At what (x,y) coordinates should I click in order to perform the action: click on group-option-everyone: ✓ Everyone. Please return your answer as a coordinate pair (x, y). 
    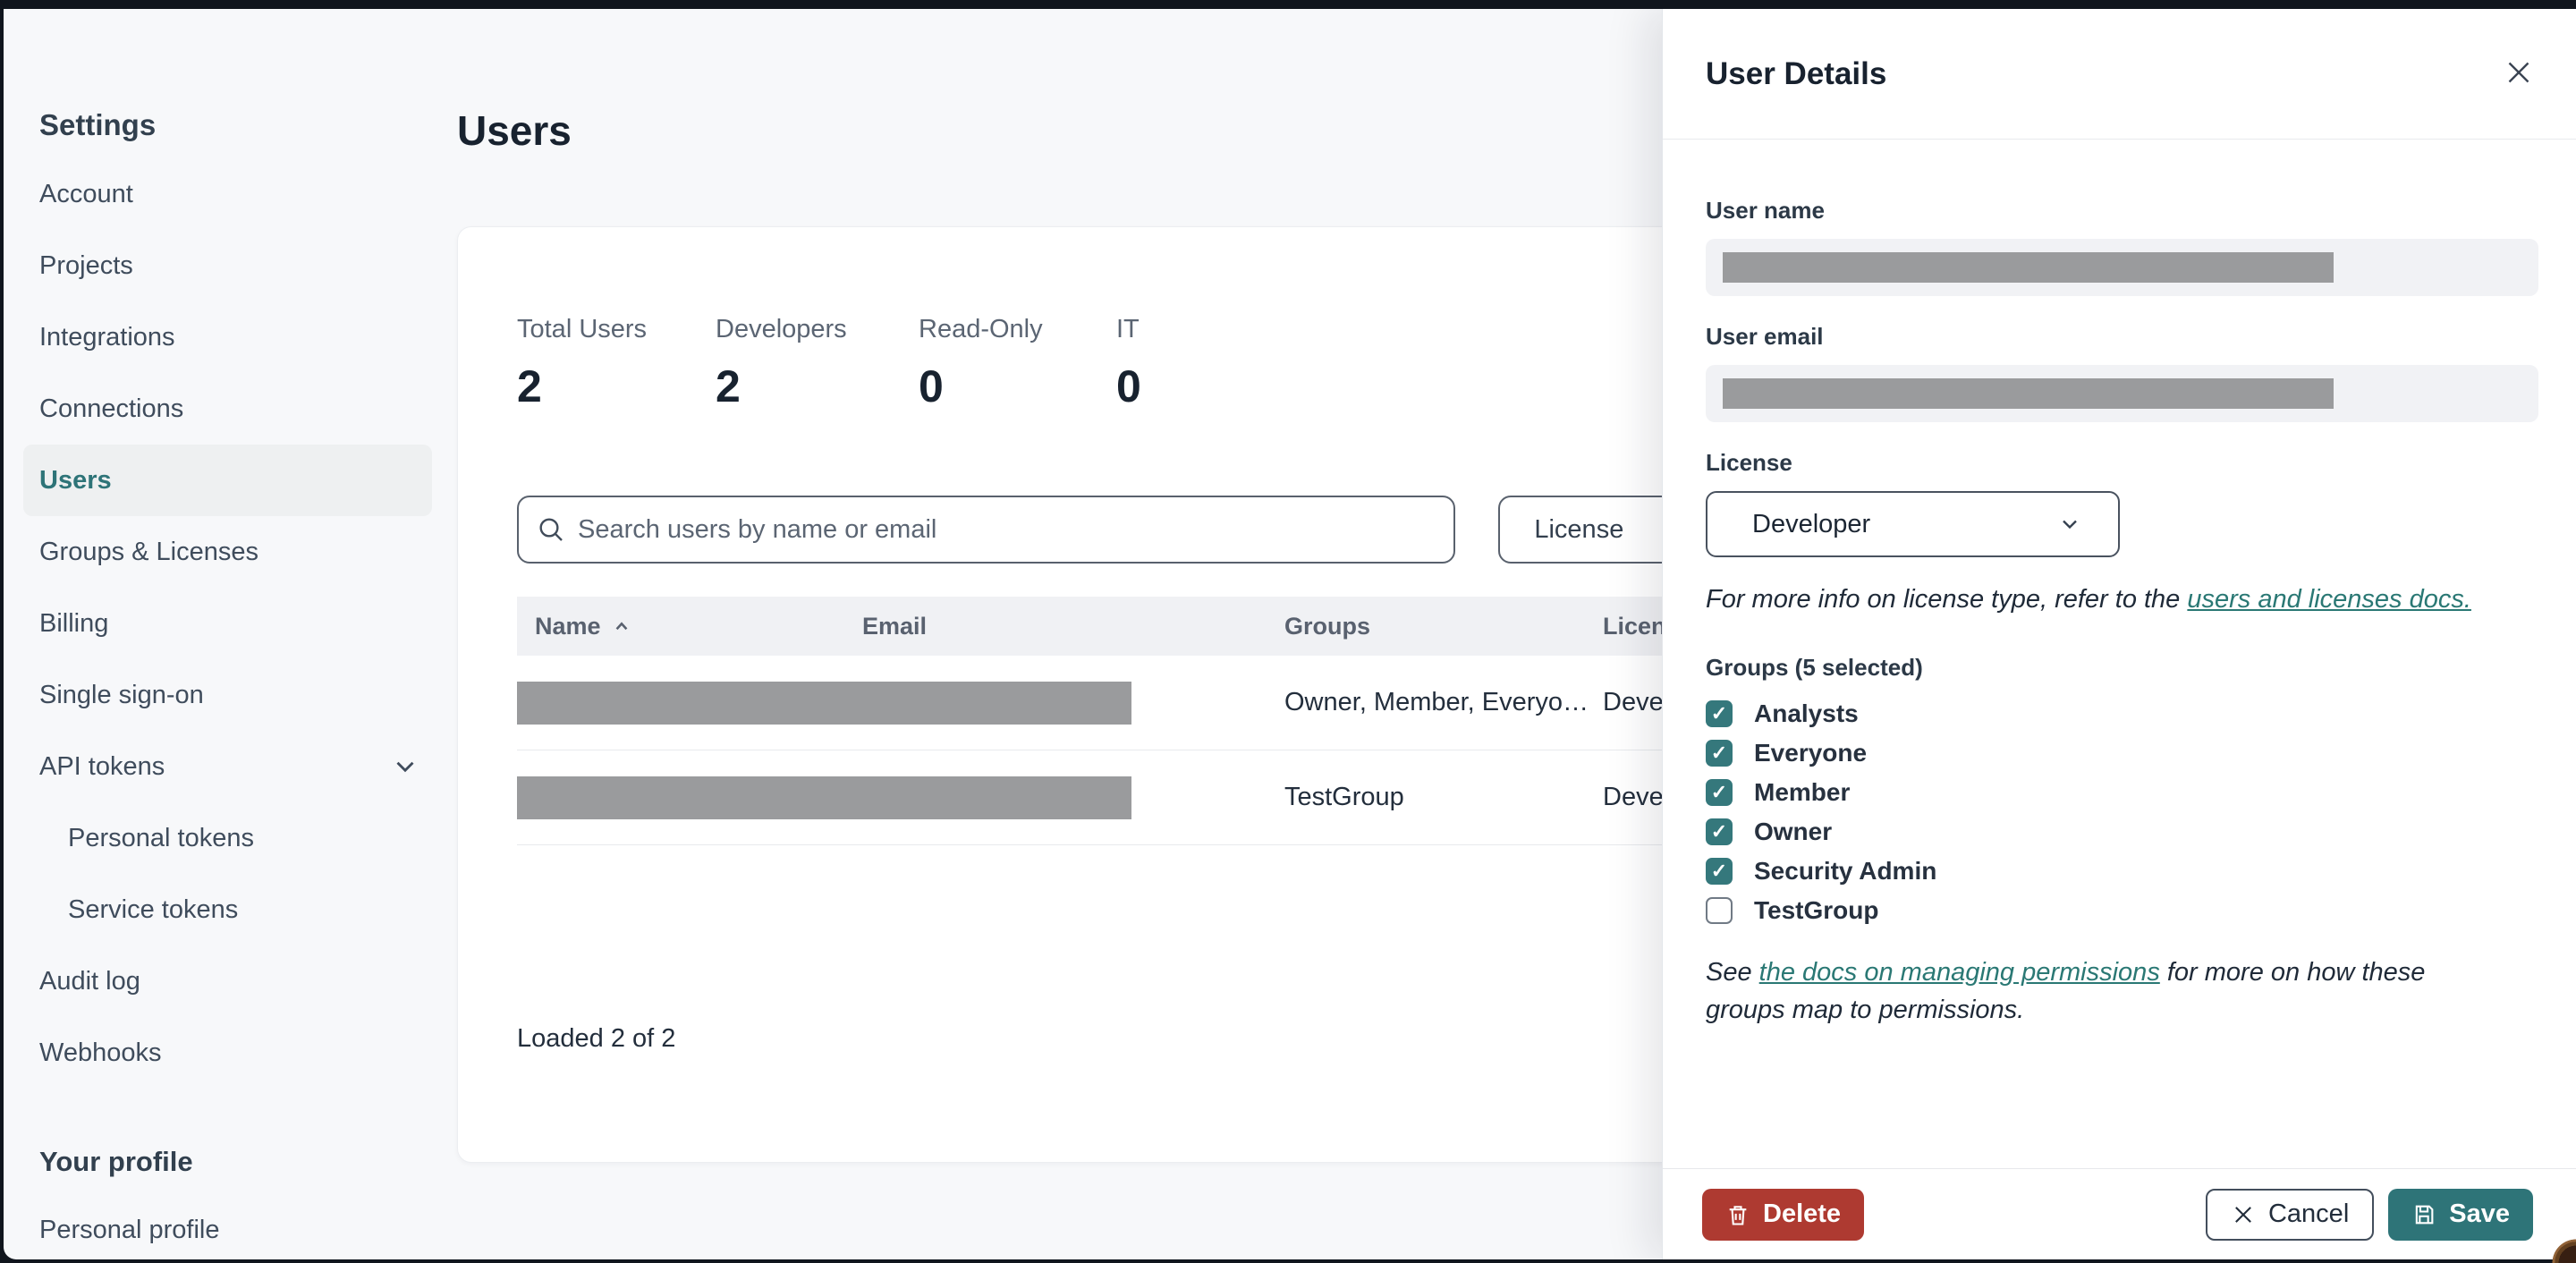
    Looking at the image, I should click on (2122, 753).